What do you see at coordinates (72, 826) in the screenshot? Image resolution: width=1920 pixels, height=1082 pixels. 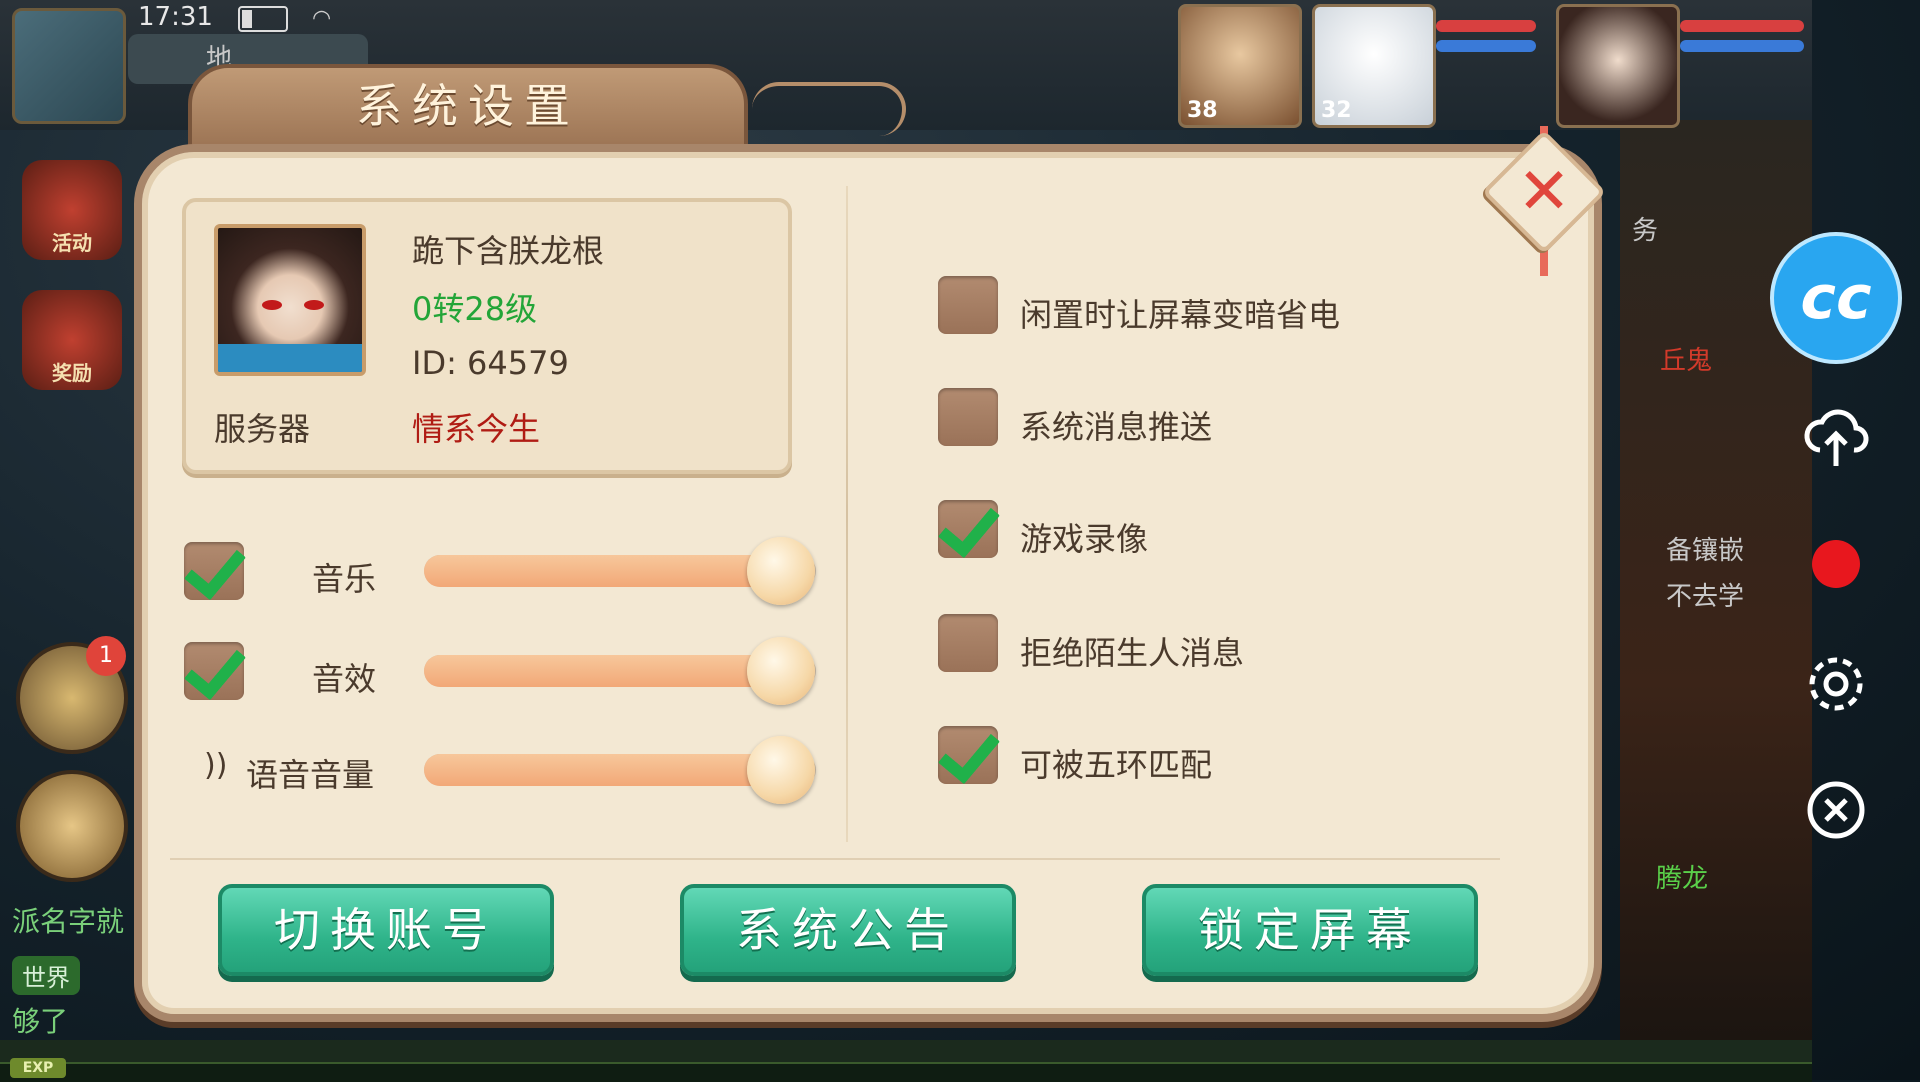 I see `chat-bubble-button` at bounding box center [72, 826].